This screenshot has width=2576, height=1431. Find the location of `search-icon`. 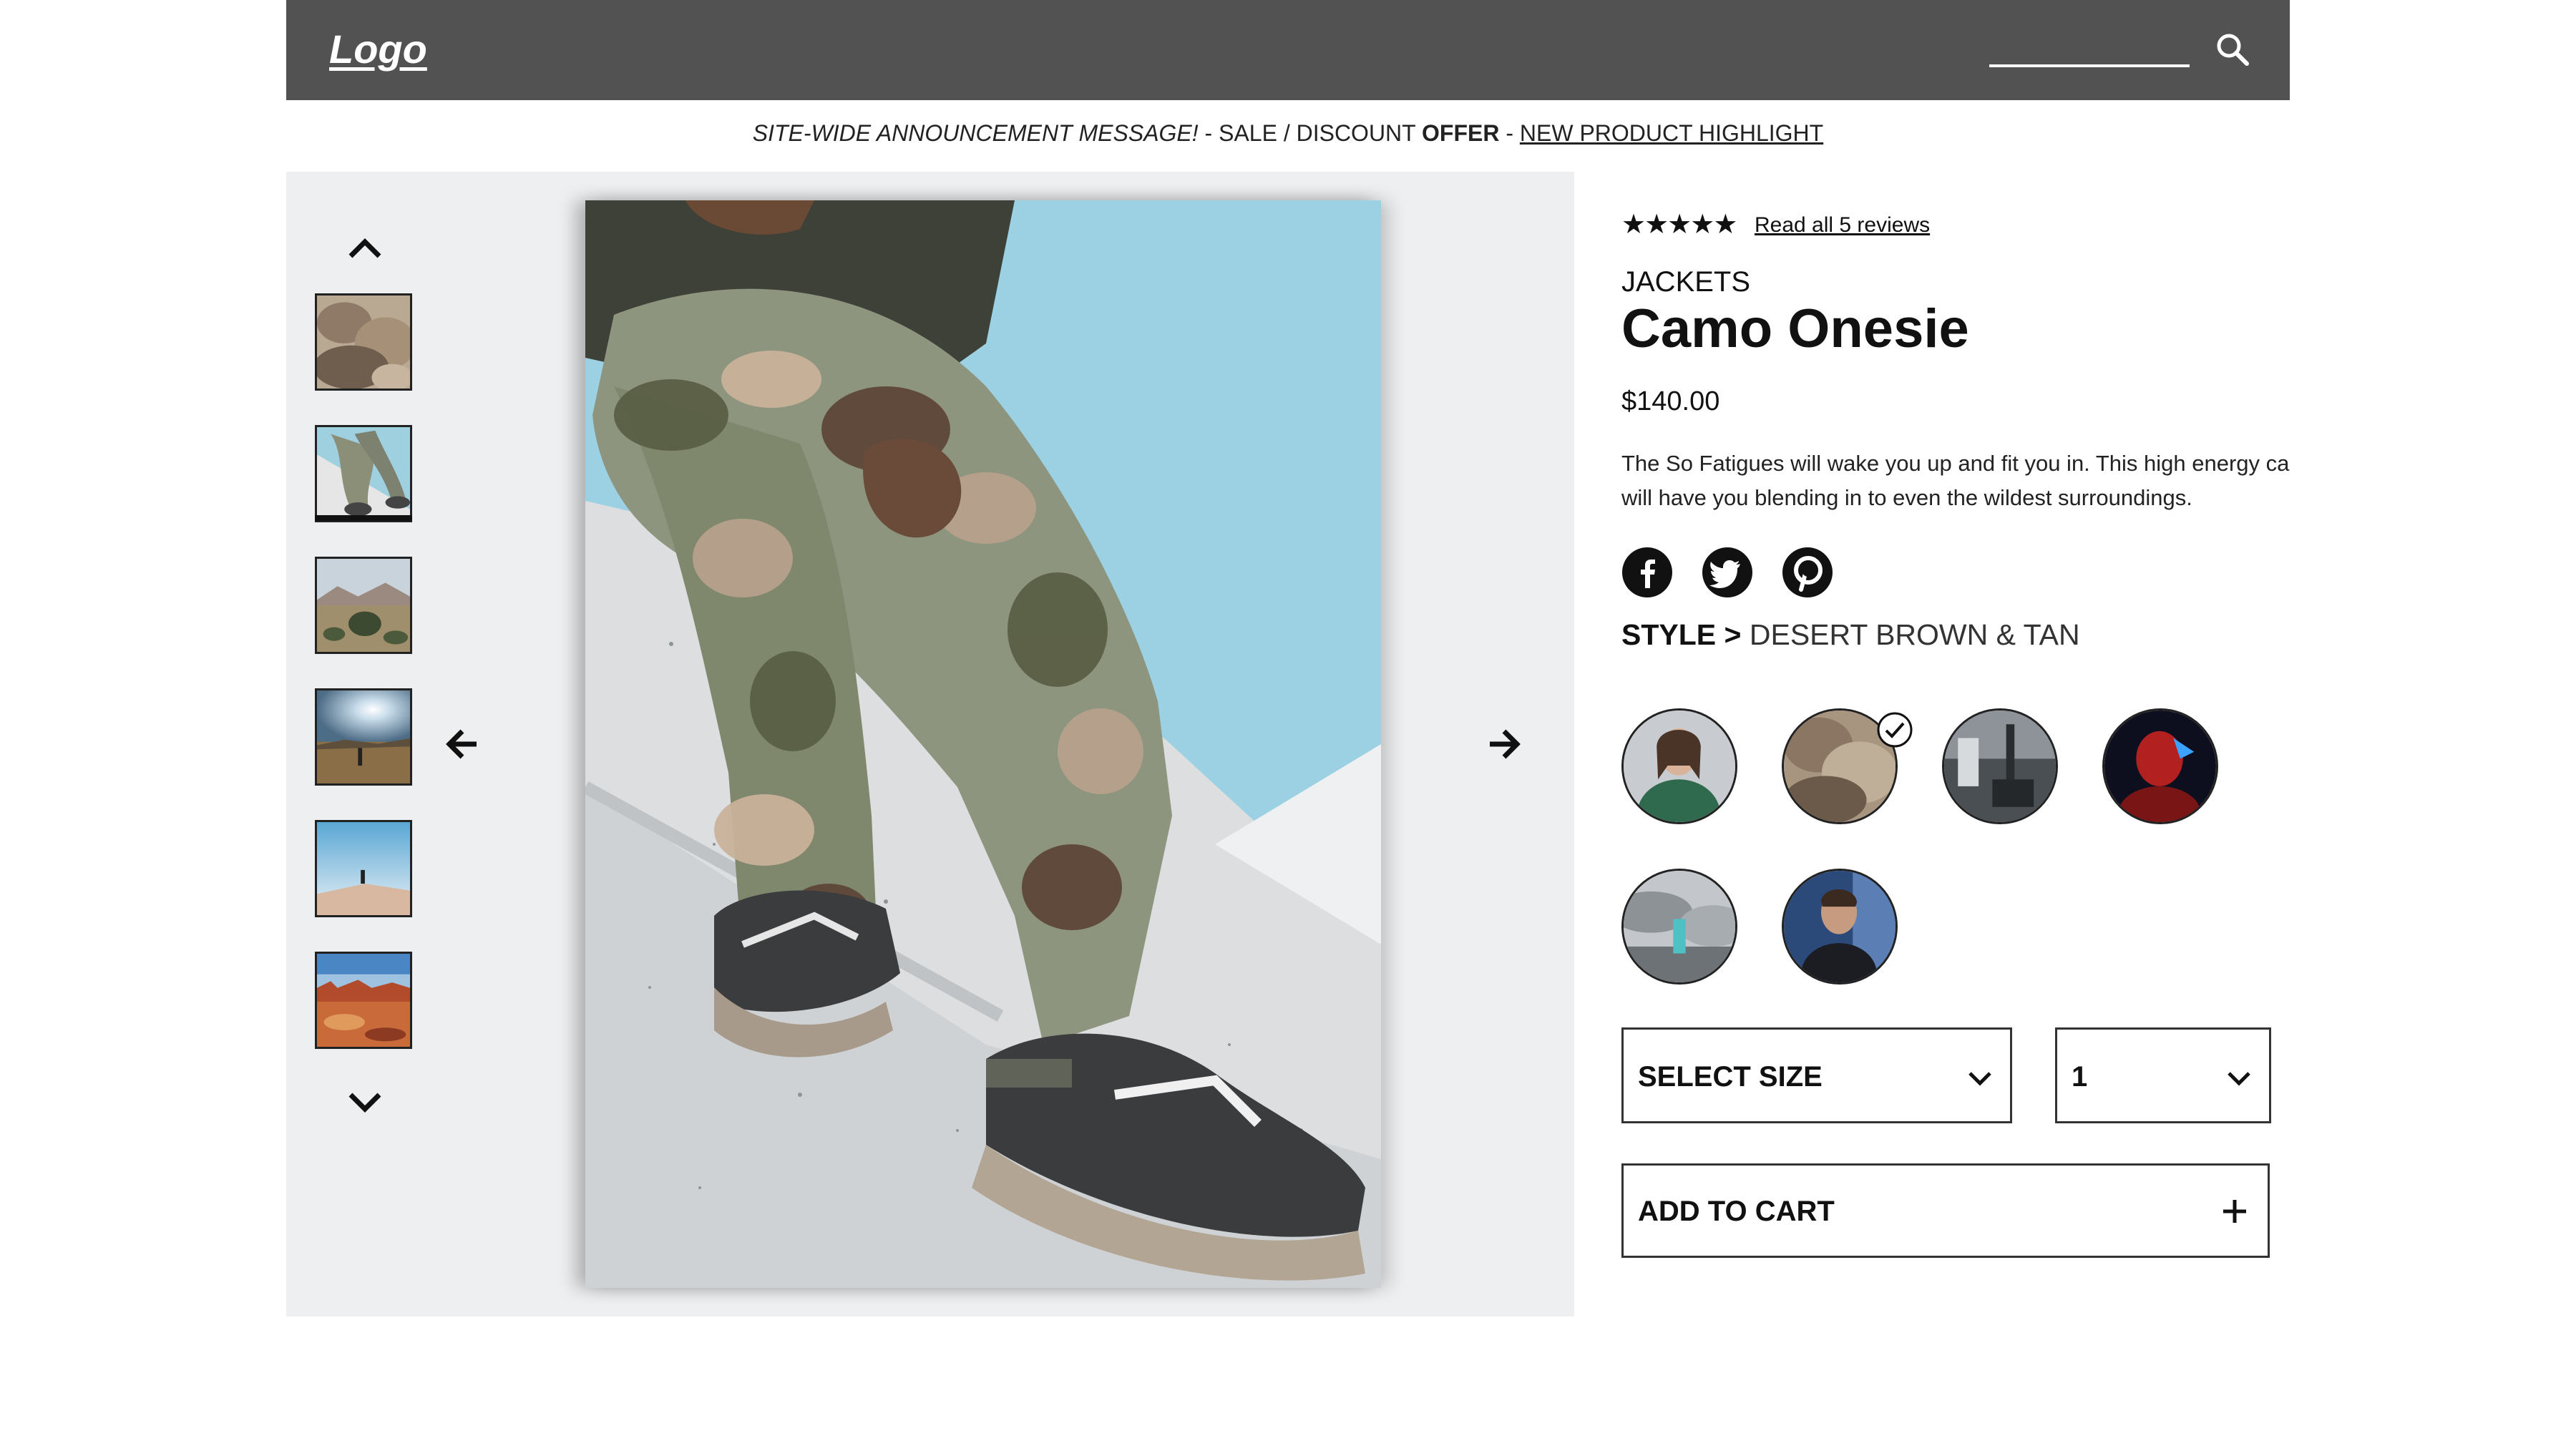

search-icon is located at coordinates (2232, 51).